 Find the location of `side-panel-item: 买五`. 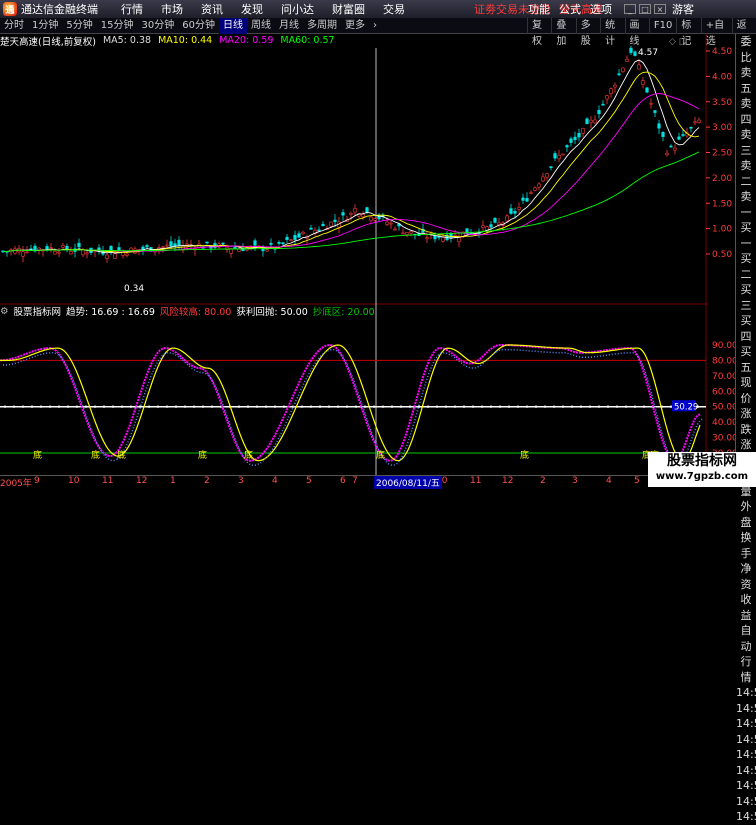

side-panel-item: 买五 is located at coordinates (746, 359).